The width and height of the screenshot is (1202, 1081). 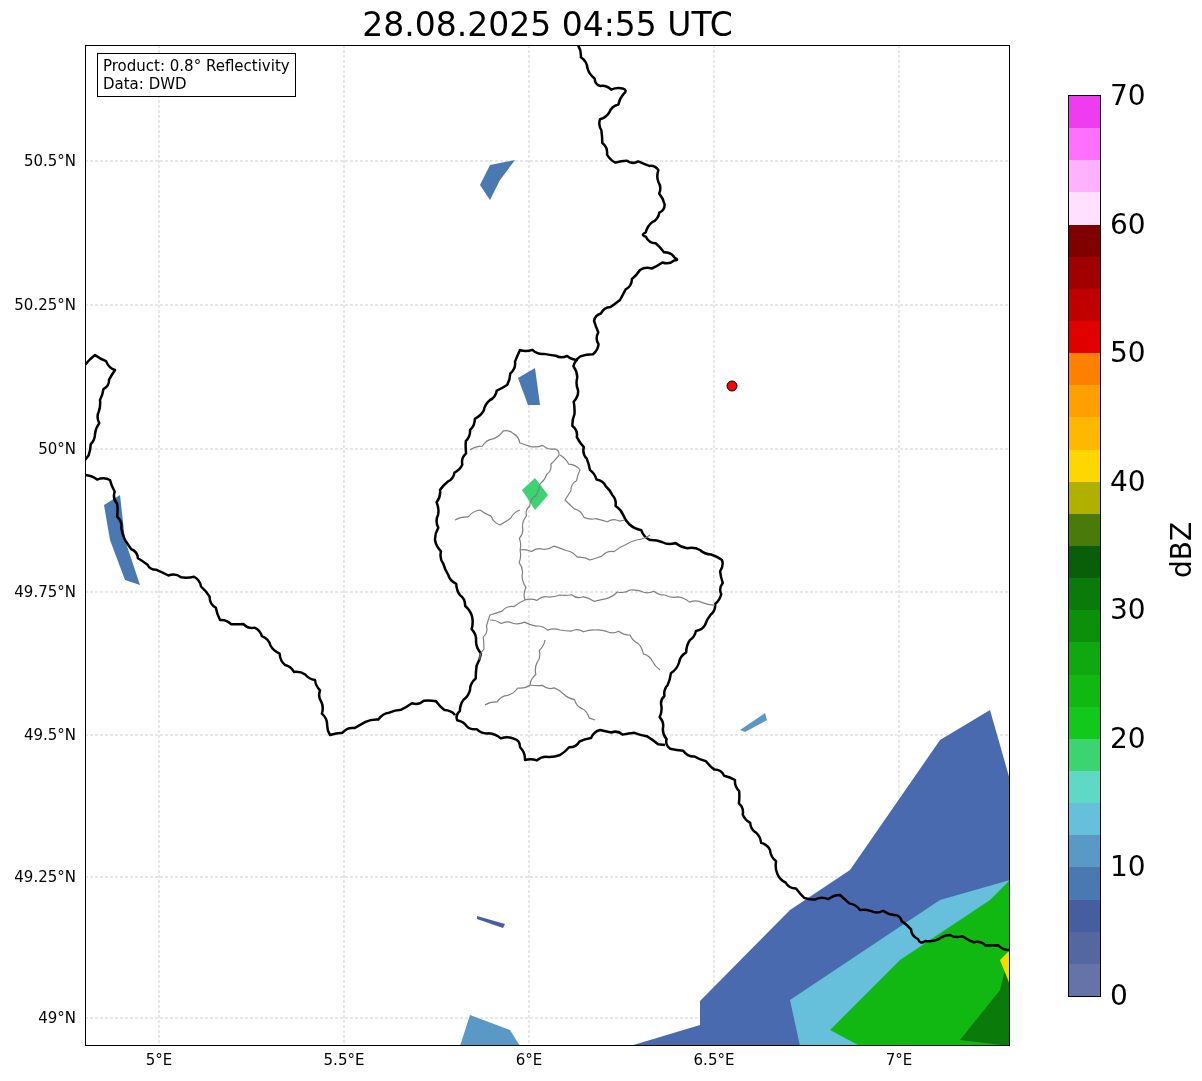 I want to click on x-tick-label: 6.5°E, so click(x=714, y=1060).